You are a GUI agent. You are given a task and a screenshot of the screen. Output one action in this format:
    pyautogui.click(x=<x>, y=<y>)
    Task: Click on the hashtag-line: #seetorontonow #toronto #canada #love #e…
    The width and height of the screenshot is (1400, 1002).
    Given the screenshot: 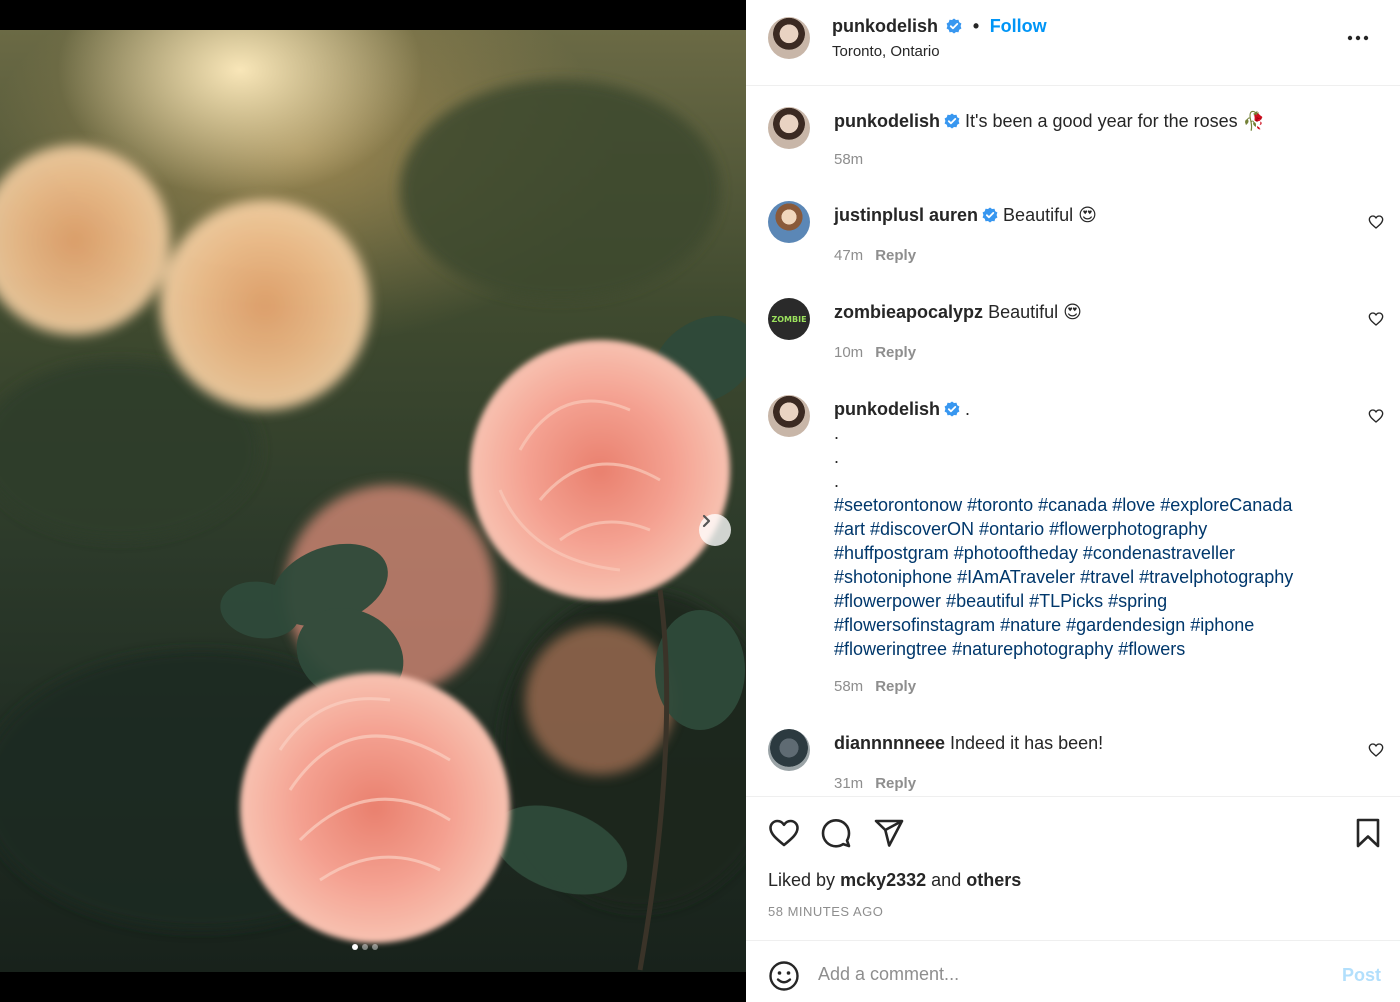 What is the action you would take?
    pyautogui.click(x=1084, y=505)
    